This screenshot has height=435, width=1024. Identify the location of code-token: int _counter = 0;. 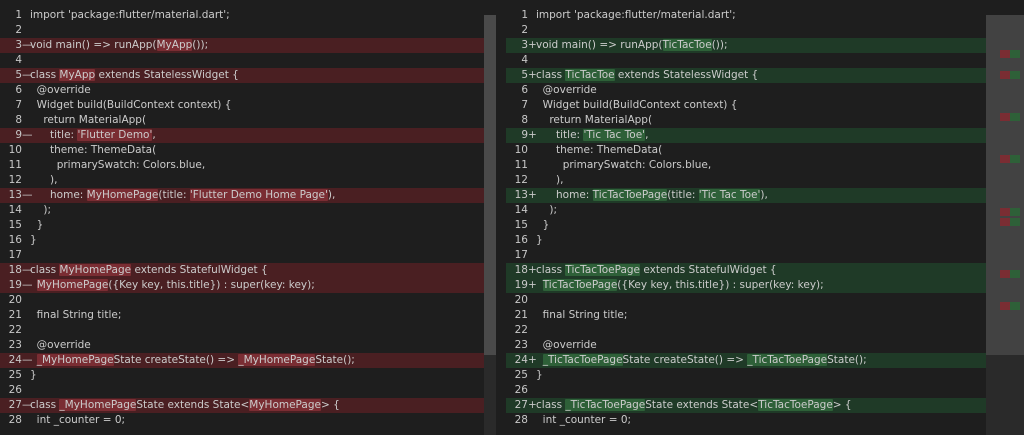
(78, 420).